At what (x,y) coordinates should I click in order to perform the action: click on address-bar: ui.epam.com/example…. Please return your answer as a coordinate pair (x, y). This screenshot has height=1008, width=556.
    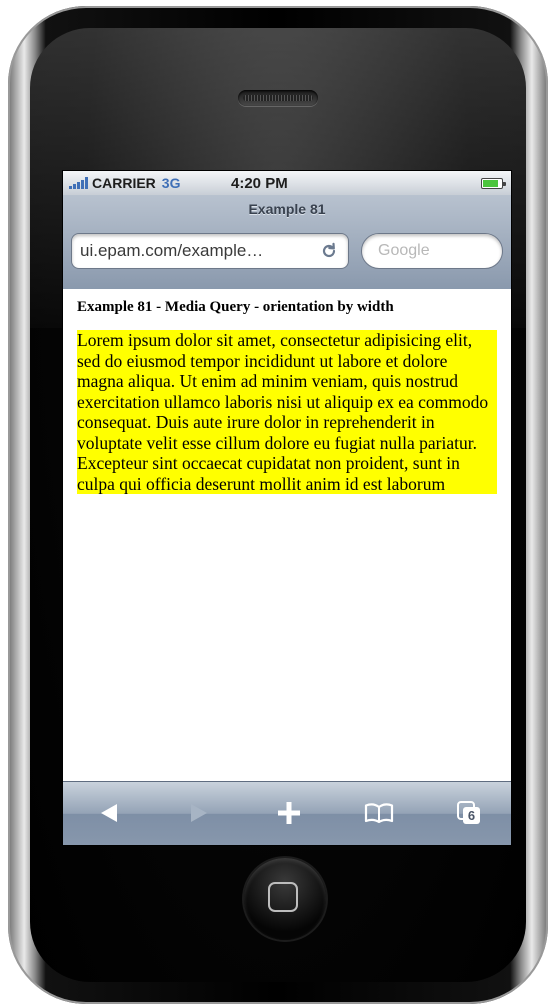
    Looking at the image, I should click on (210, 251).